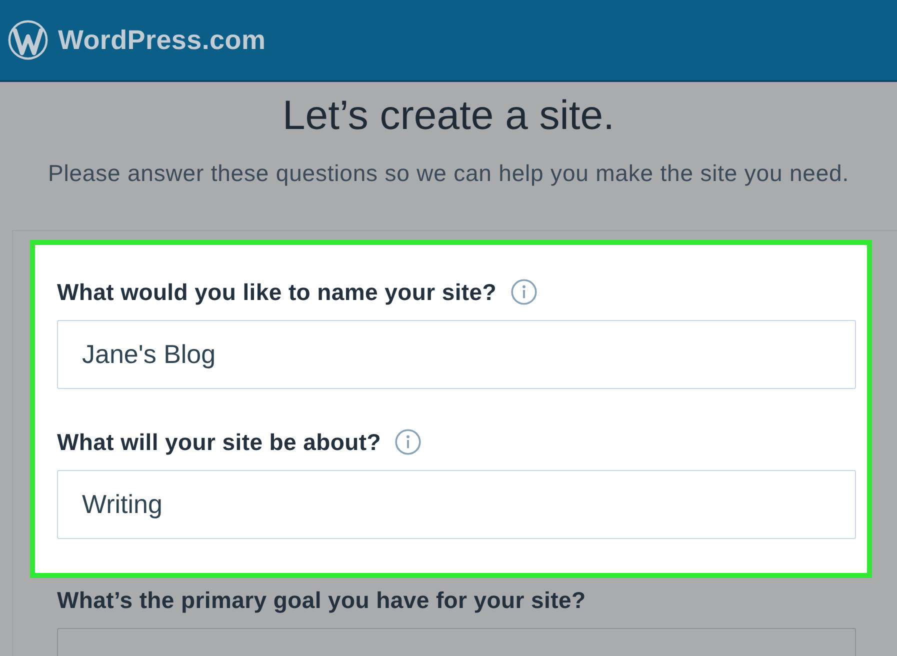 Image resolution: width=897 pixels, height=656 pixels. I want to click on brand-name: WordPress.com, so click(162, 40).